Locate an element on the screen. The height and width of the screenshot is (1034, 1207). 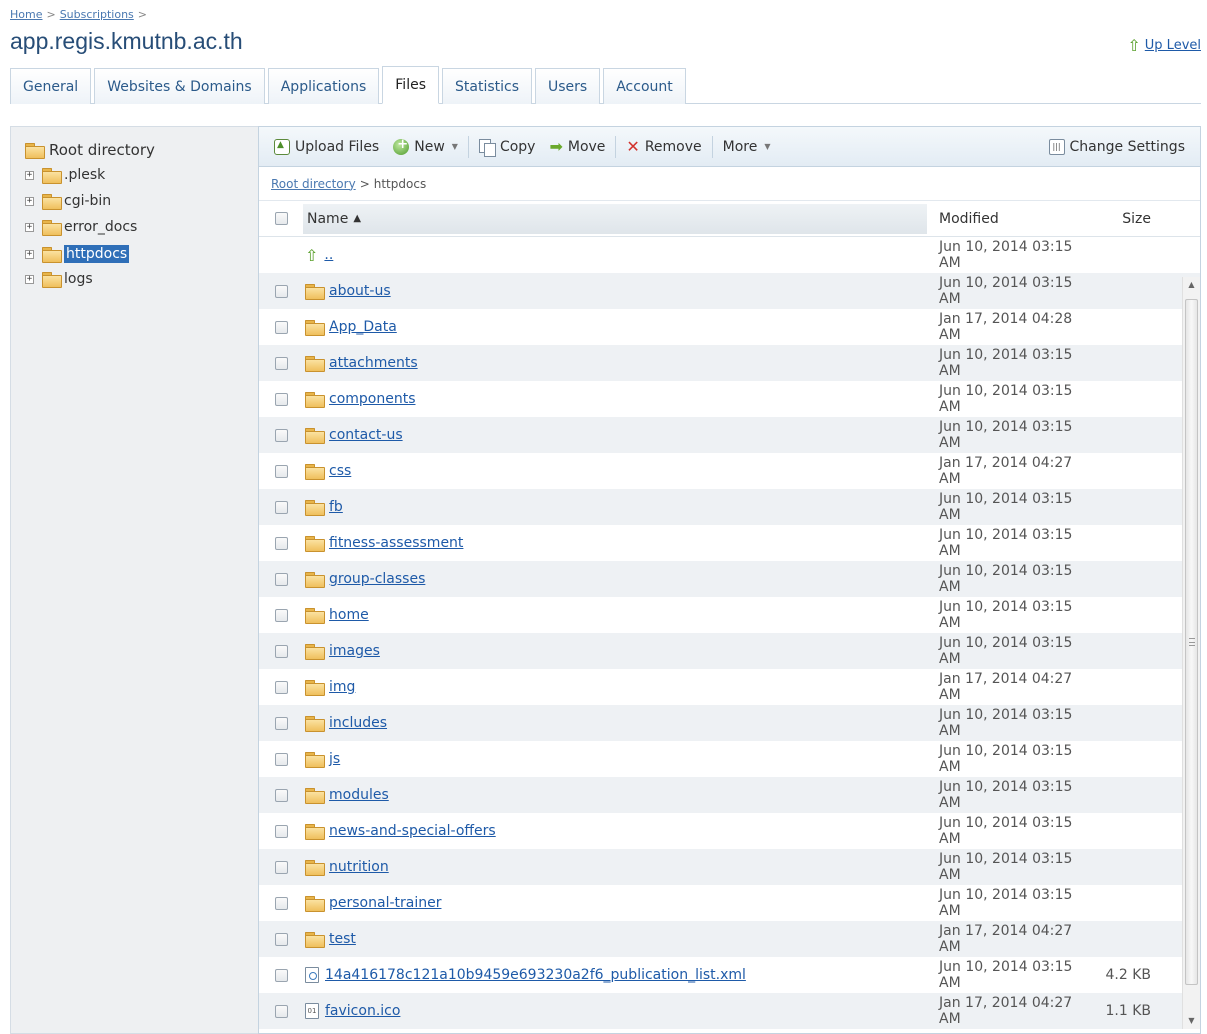
table-row: test Jan 17, 2014 04:27 AM is located at coordinates (729, 939).